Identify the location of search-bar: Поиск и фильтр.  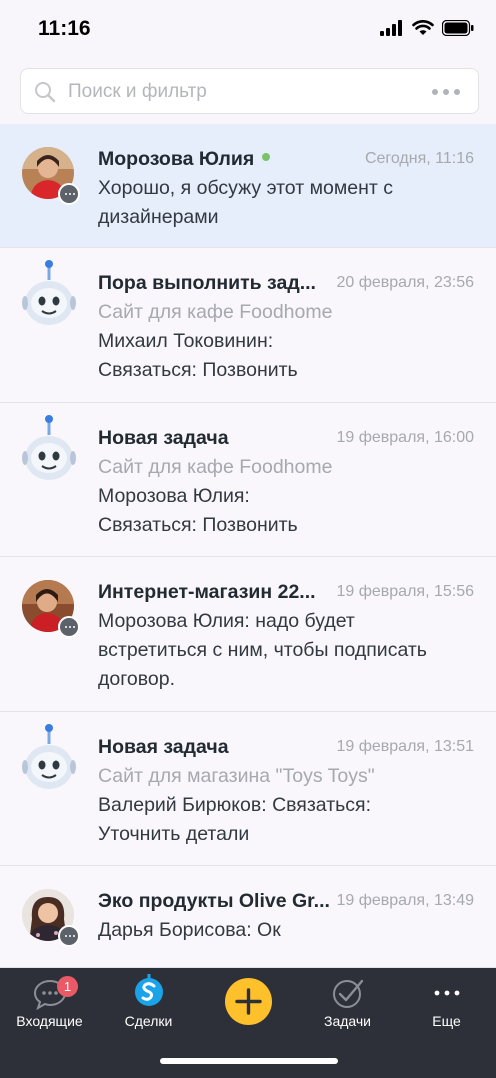
(249, 91).